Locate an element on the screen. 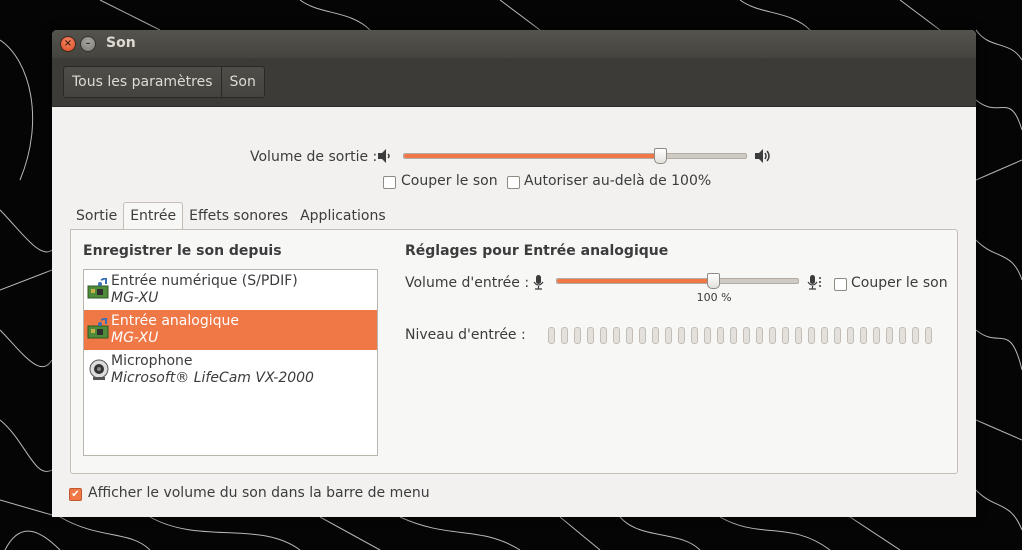 This screenshot has width=1022, height=550. tab-output: Sortie is located at coordinates (96, 216).